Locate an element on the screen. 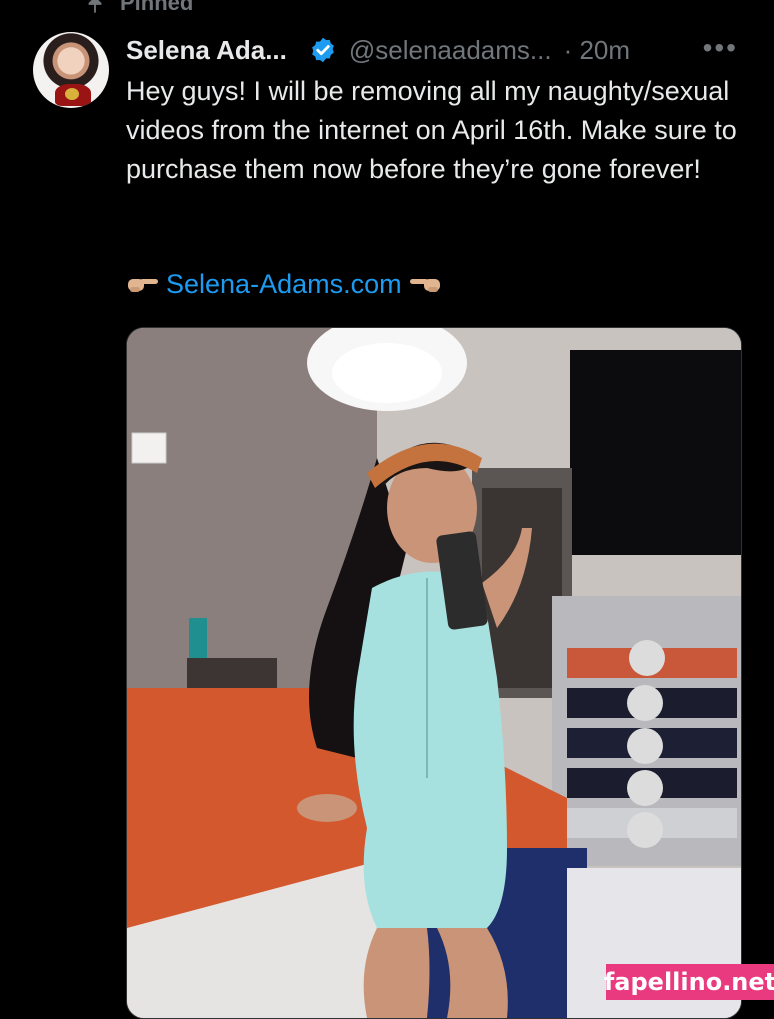 Image resolution: width=774 pixels, height=1019 pixels. tweet-link-row: Selena-Adams.com is located at coordinates (284, 284).